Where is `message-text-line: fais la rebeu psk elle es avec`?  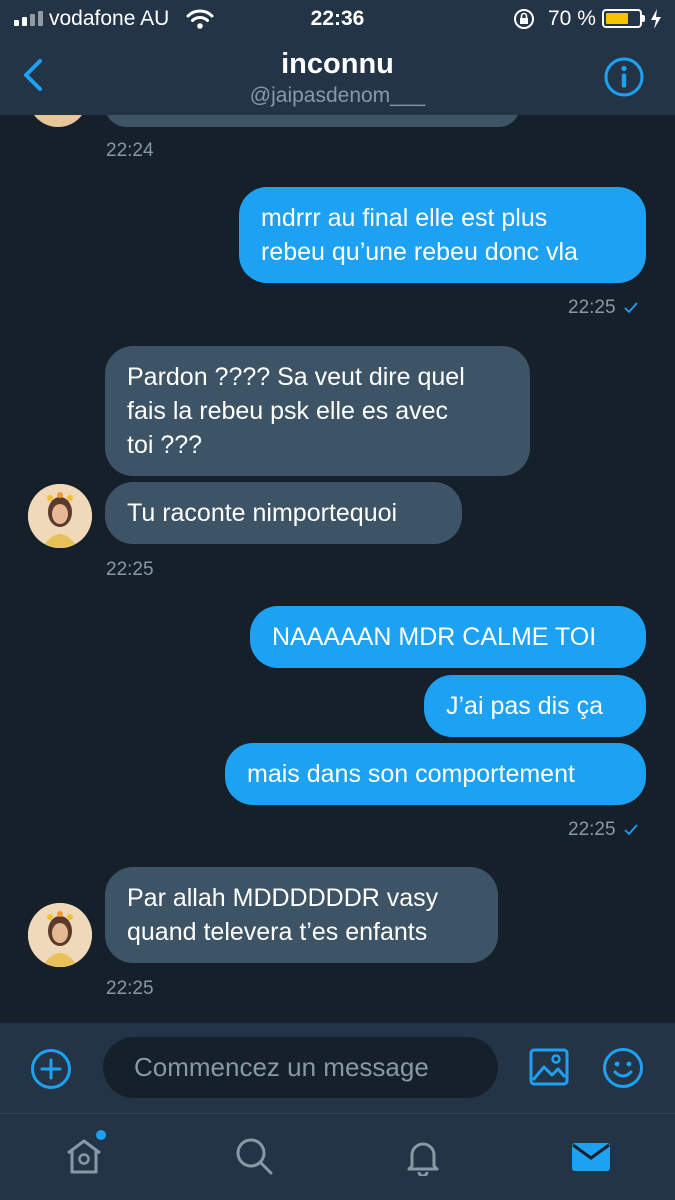 message-text-line: fais la rebeu psk elle es avec is located at coordinates (288, 411).